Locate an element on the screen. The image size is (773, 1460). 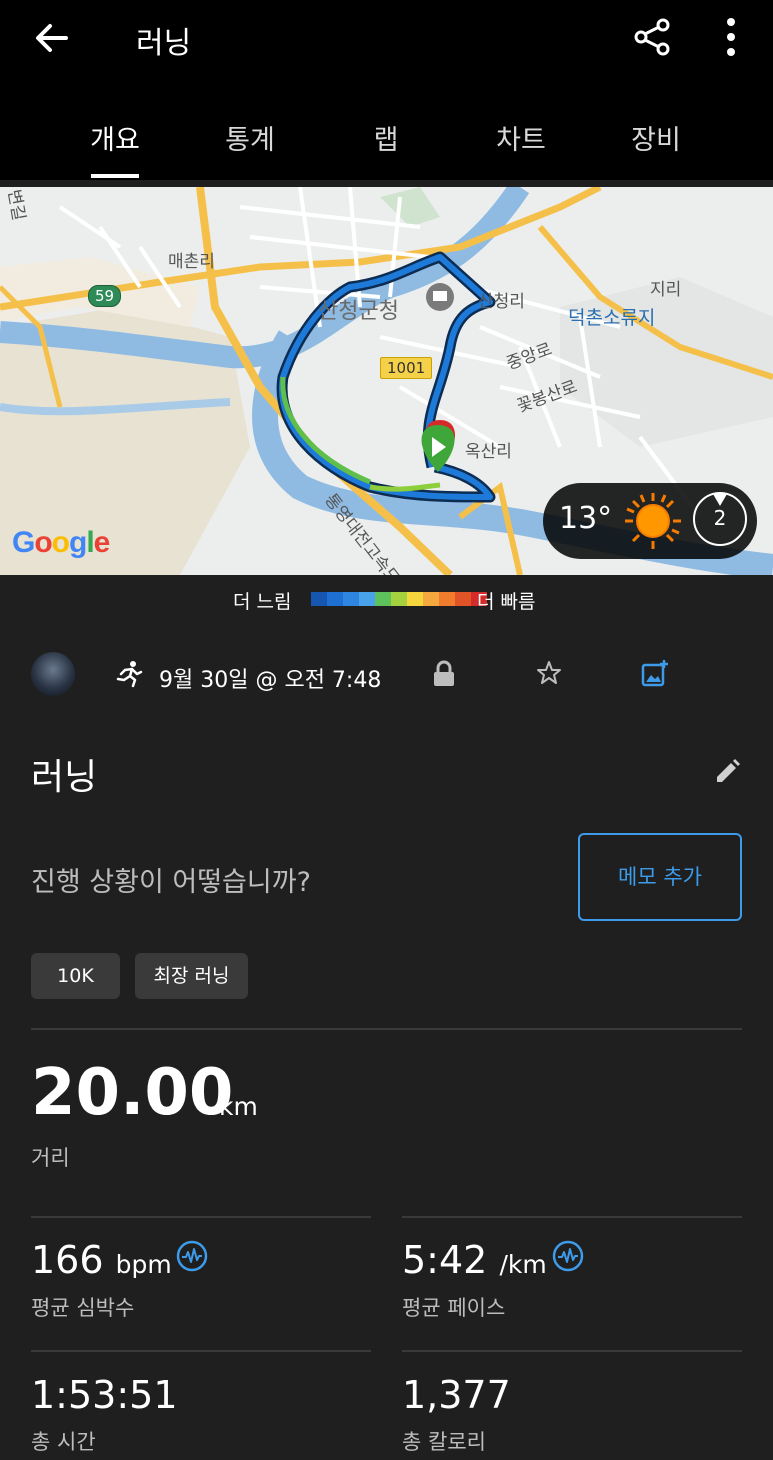
avg-heart-rate-value: 166 is located at coordinates (67, 1260).